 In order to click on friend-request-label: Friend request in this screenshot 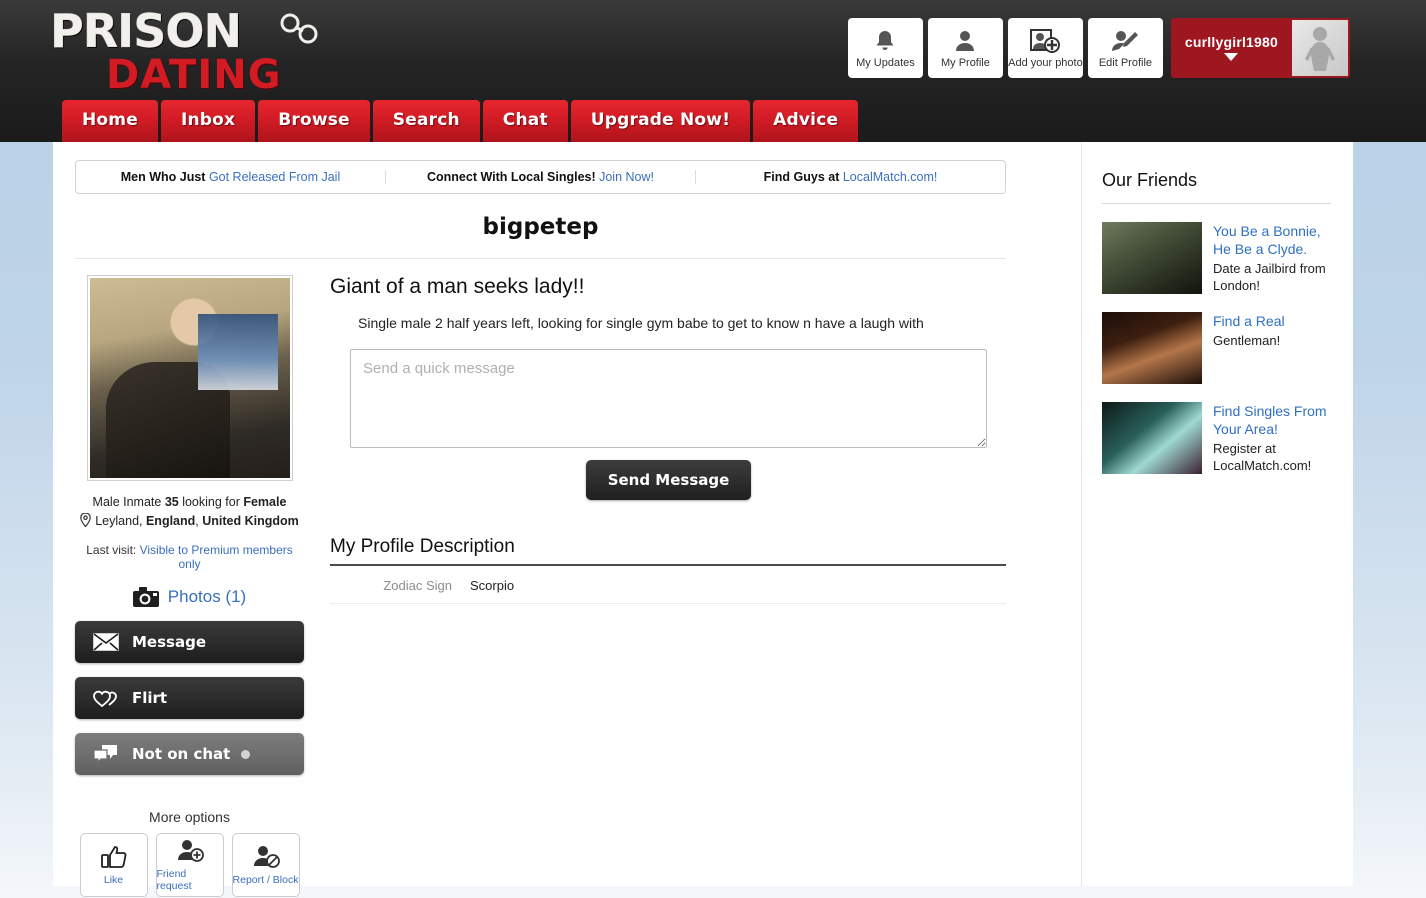, I will do `click(174, 879)`.